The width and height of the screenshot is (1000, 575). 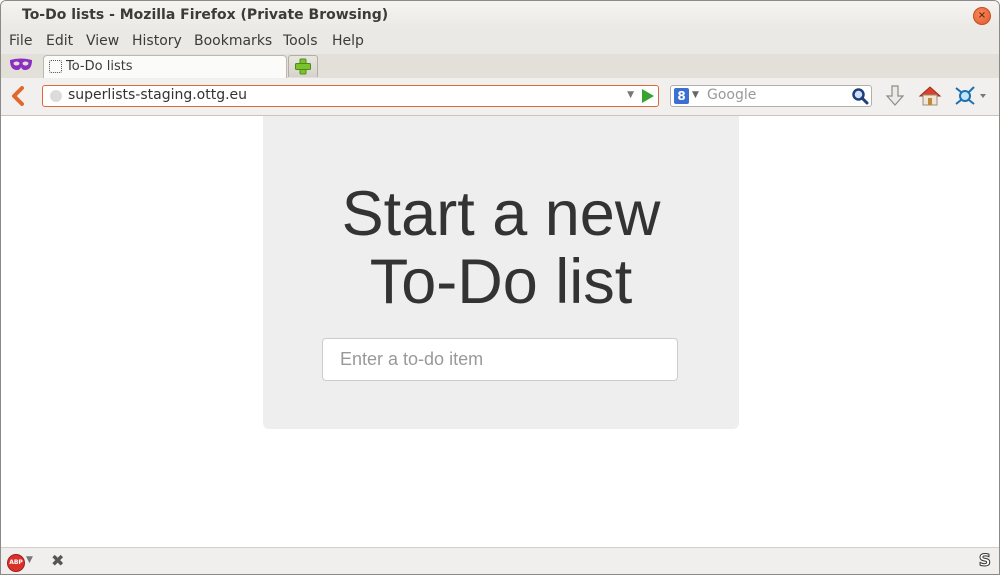 What do you see at coordinates (300, 41) in the screenshot?
I see `menu-tools: Tools` at bounding box center [300, 41].